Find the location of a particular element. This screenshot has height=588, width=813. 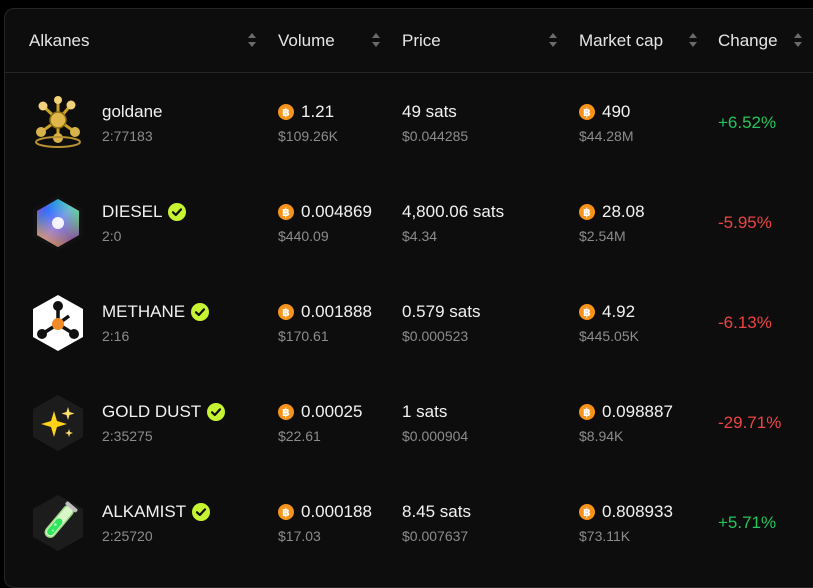

column-header-price: Price is located at coordinates (421, 41).